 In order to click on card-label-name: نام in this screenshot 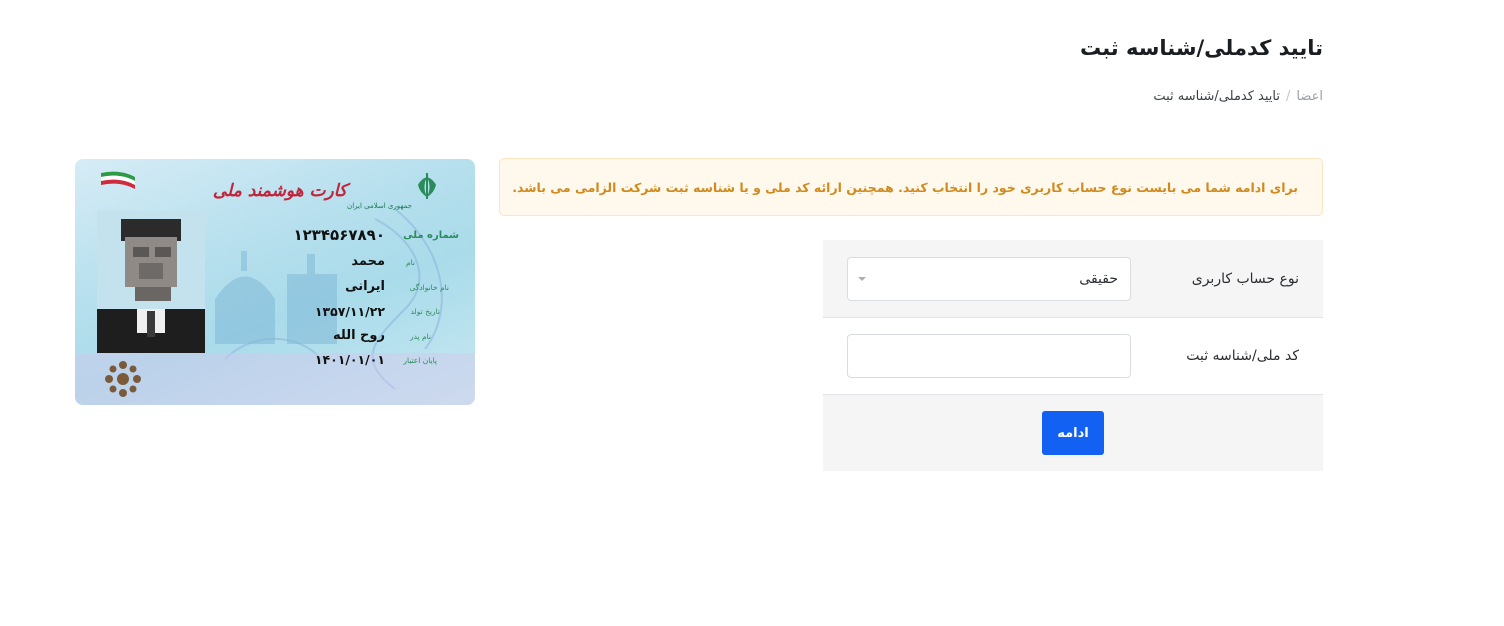, I will do `click(410, 262)`.